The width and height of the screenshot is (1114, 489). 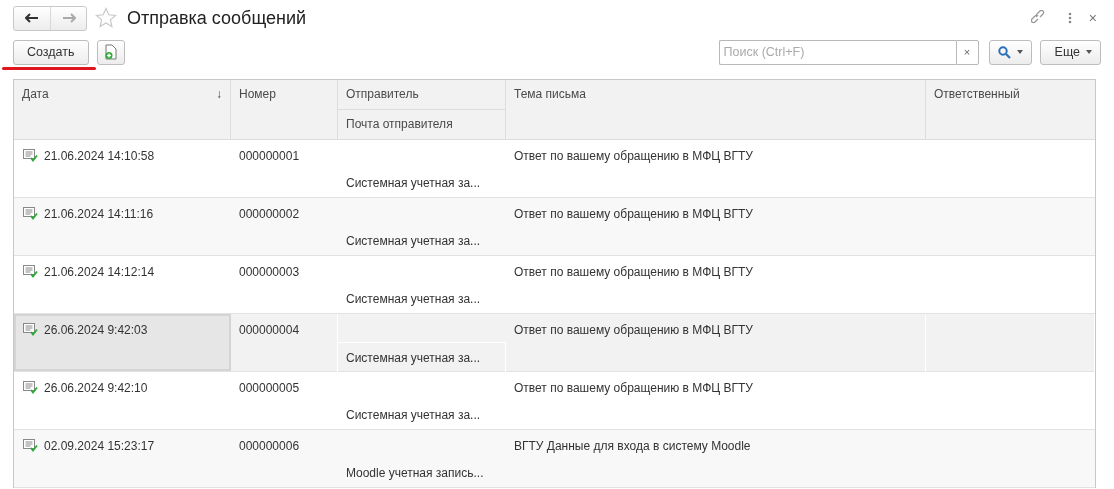 What do you see at coordinates (716, 344) in the screenshot?
I see `table-cell: Ответ по вашему обращению в МФЦ ВГТУ` at bounding box center [716, 344].